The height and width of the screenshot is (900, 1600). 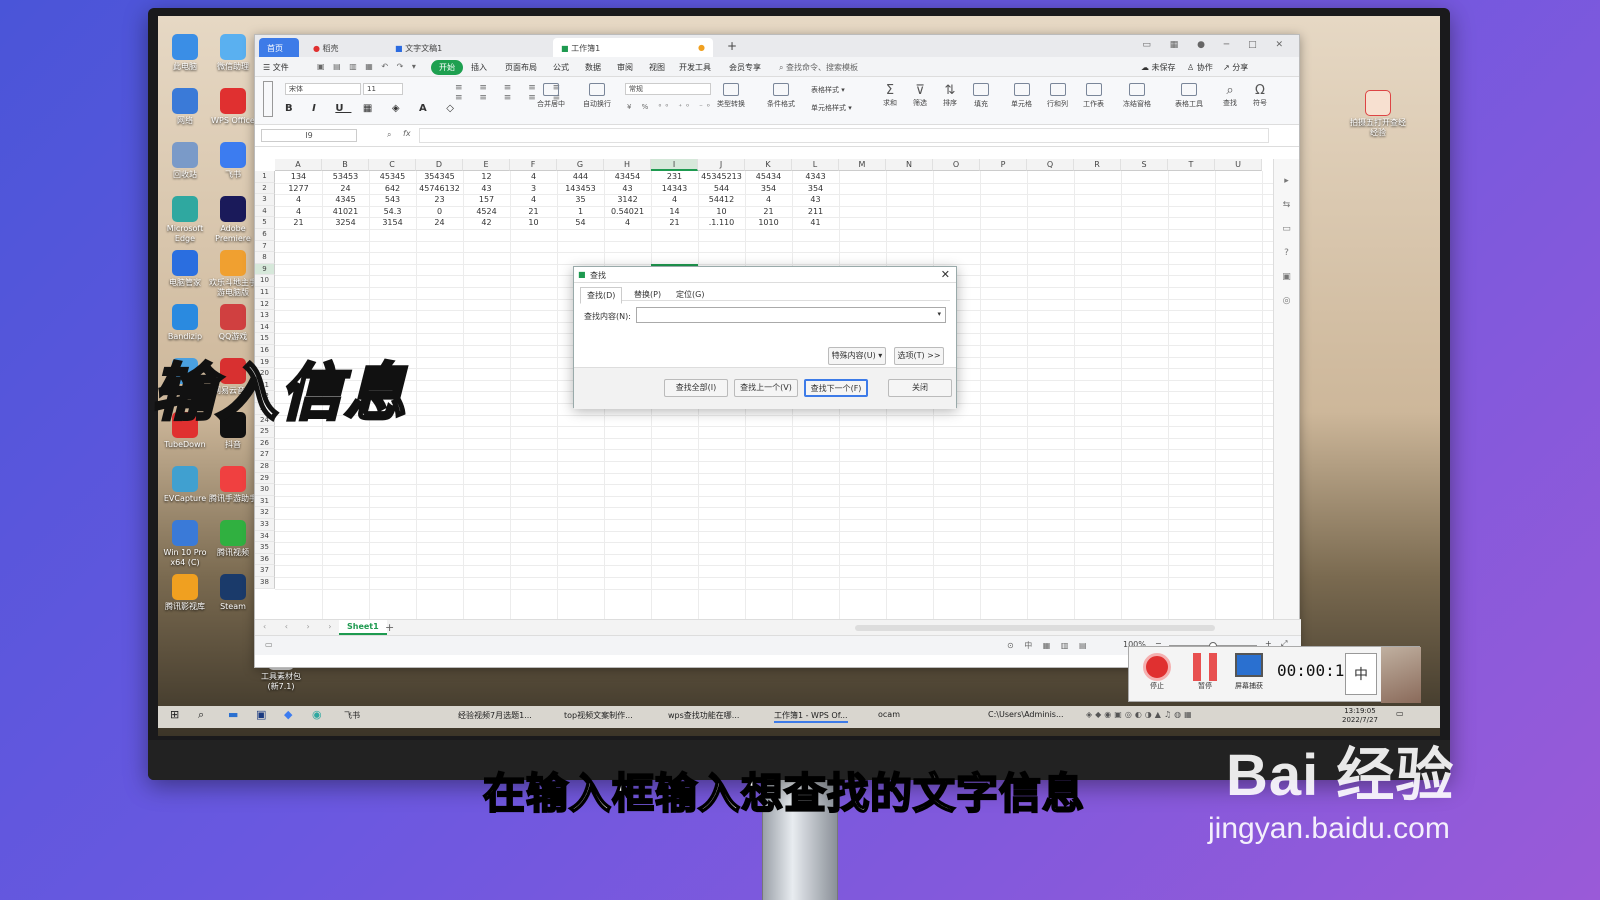 I want to click on menu-review: 审阅, so click(x=625, y=67).